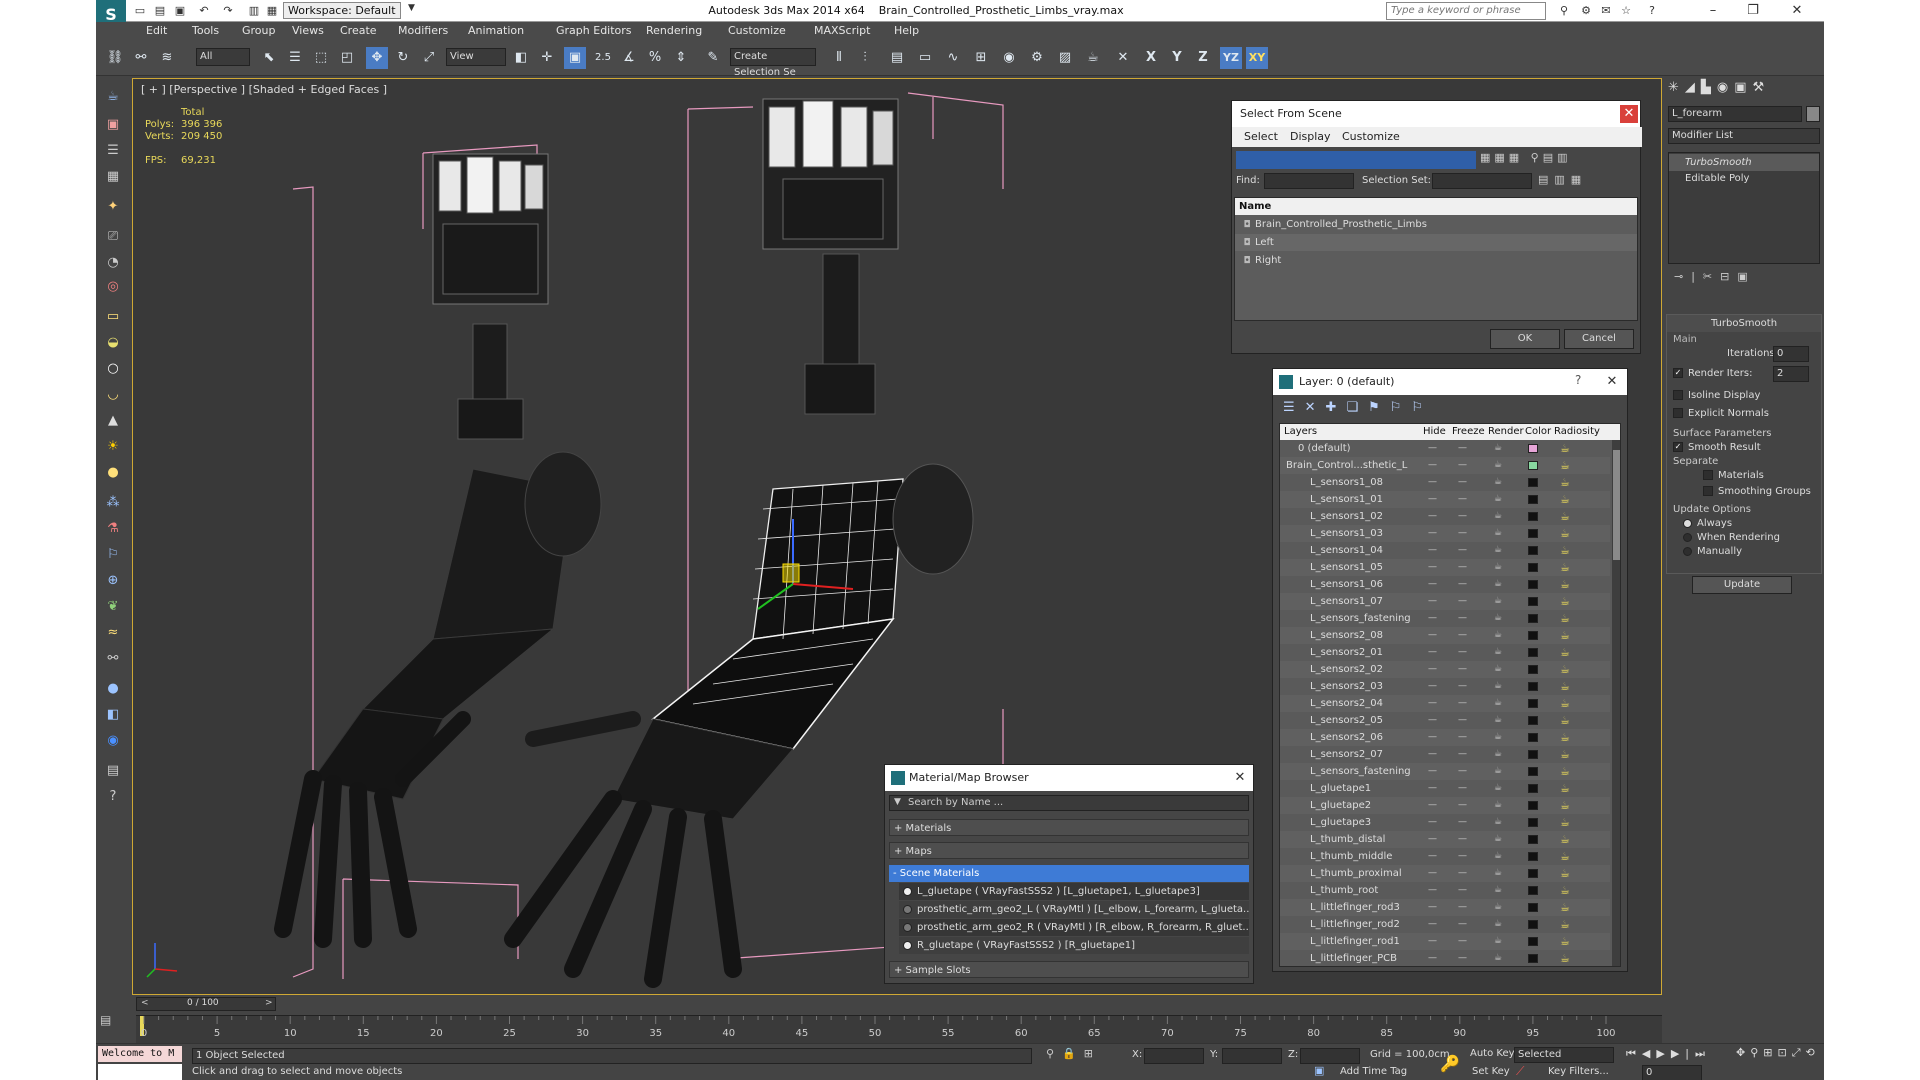  I want to click on question-icon: ?, so click(113, 797).